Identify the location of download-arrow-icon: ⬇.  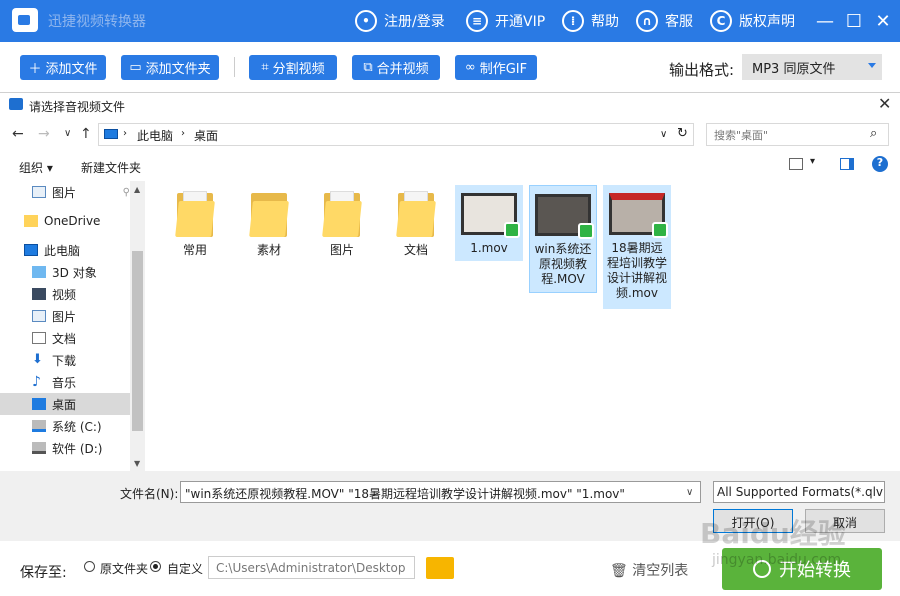
(37, 359).